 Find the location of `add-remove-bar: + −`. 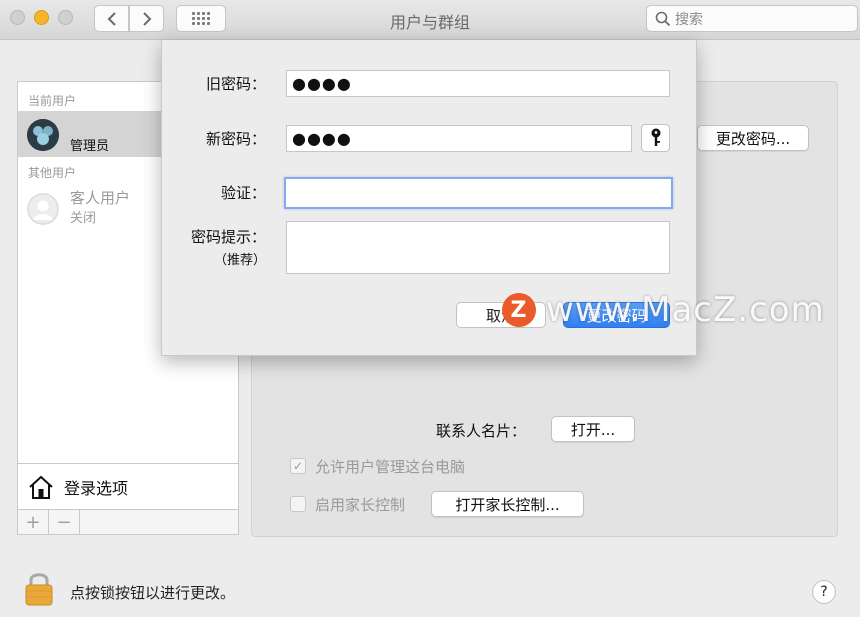

add-remove-bar: + − is located at coordinates (128, 521).